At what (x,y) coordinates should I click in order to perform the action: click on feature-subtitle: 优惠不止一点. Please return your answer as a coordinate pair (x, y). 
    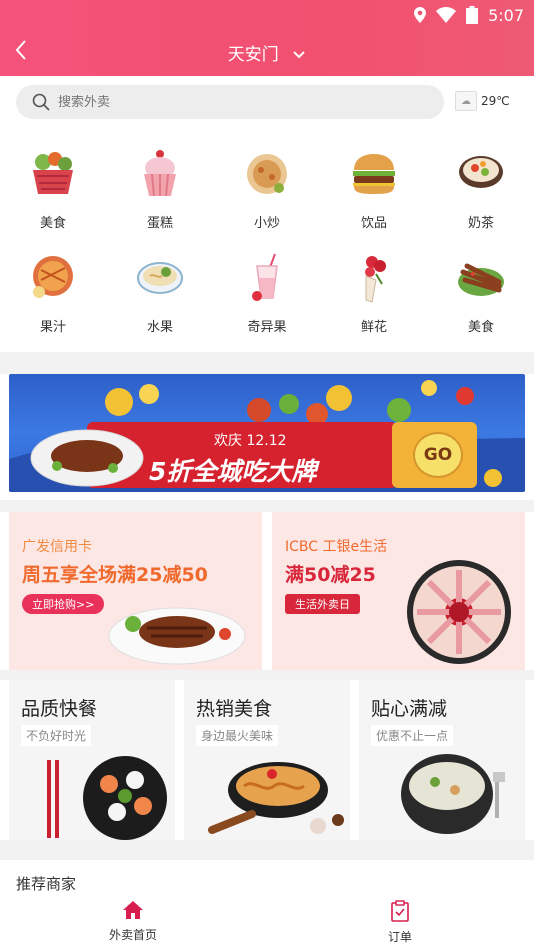
    Looking at the image, I should click on (412, 735).